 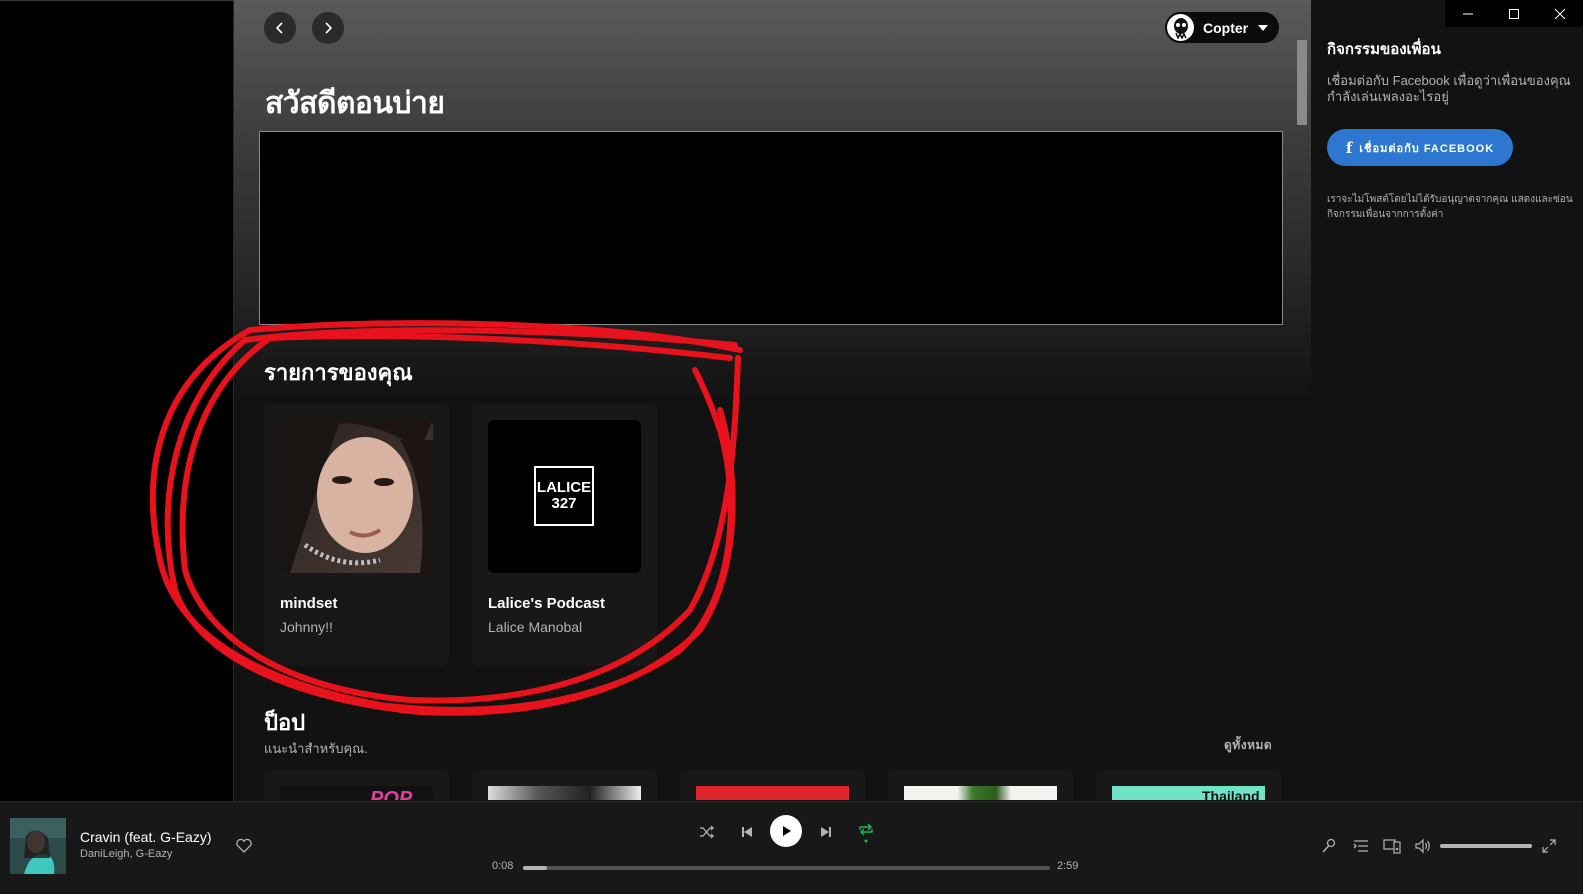 What do you see at coordinates (1248, 745) in the screenshot?
I see `see-all-link: ดูทั้งหมด` at bounding box center [1248, 745].